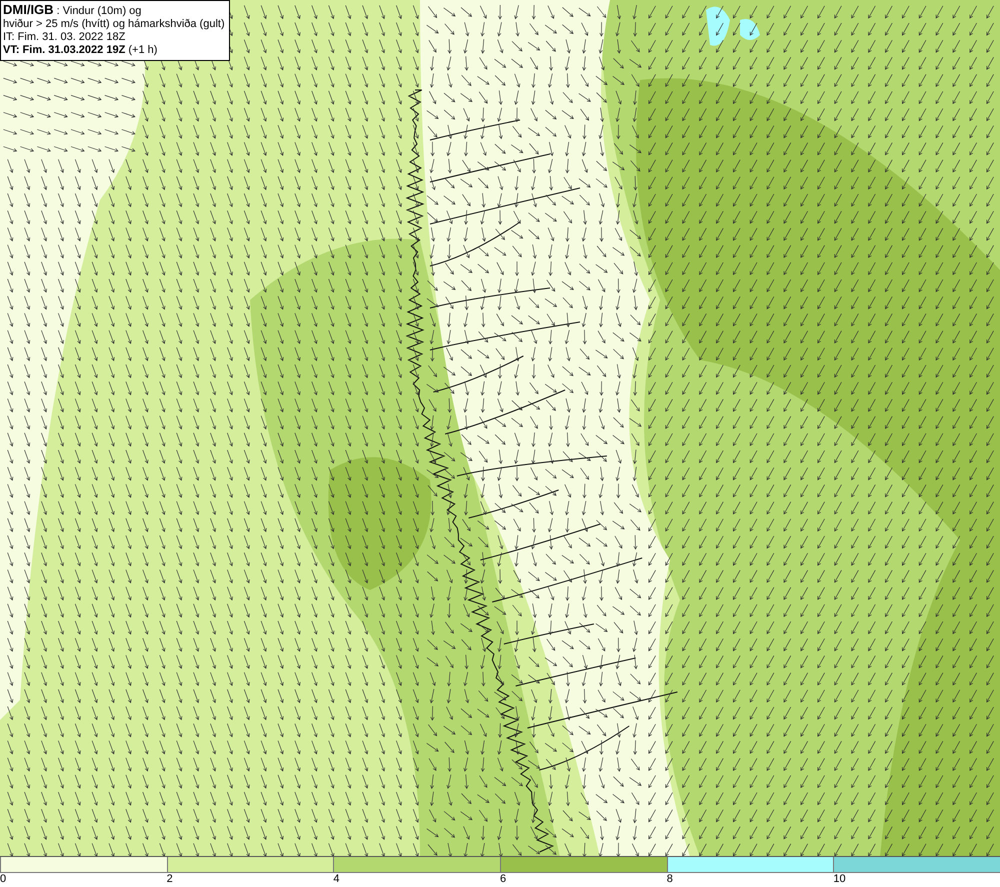  Describe the element at coordinates (503, 879) in the screenshot. I see `legend-label: 6` at that location.